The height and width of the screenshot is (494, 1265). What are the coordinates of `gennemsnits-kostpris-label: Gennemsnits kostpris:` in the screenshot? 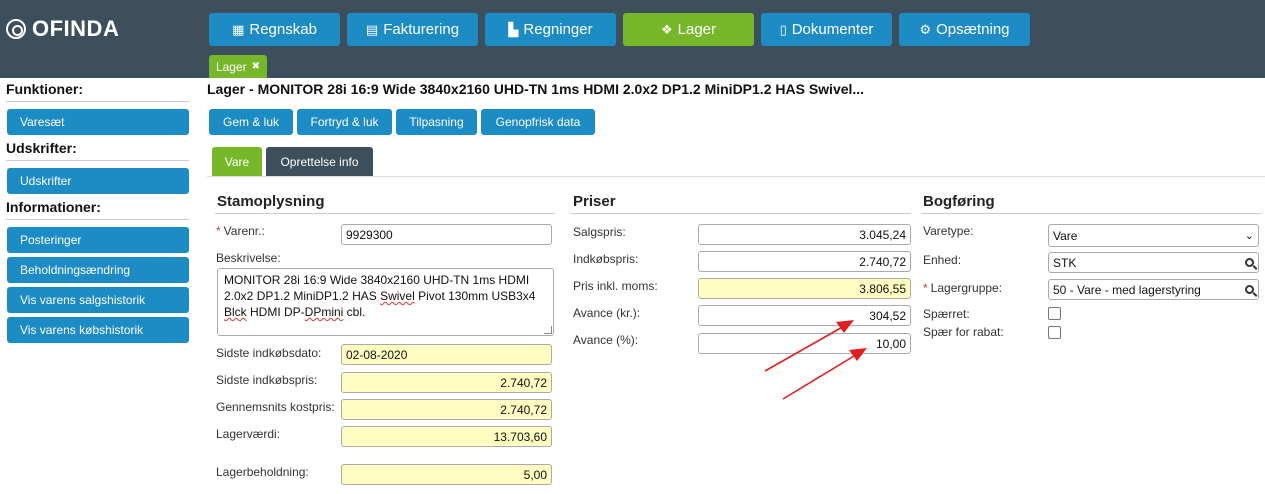 It's located at (275, 407).